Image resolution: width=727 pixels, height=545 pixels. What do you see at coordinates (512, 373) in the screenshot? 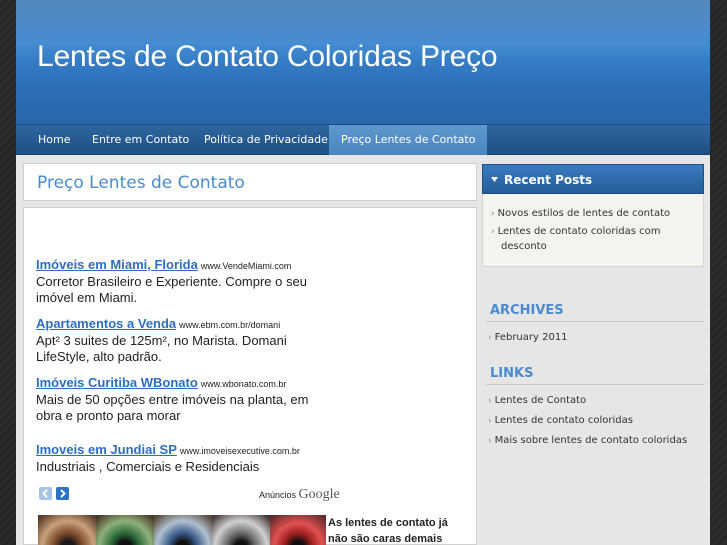
I see `links-heading: LINKS` at bounding box center [512, 373].